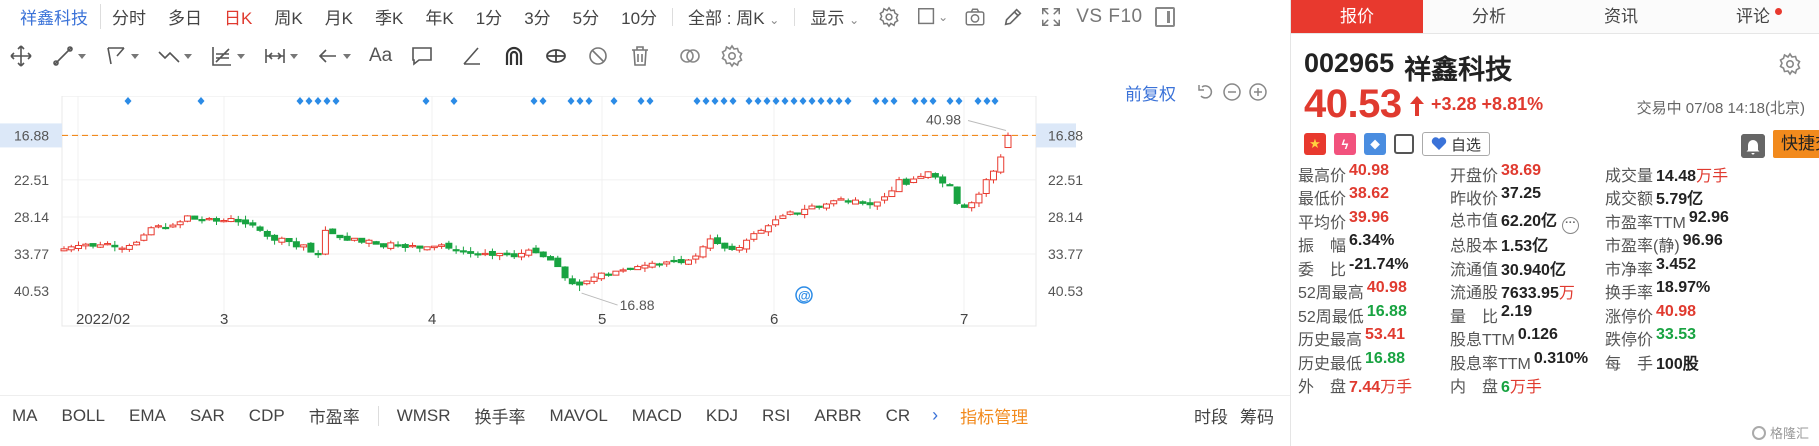  Describe the element at coordinates (537, 16) in the screenshot. I see `period-3min: 3分` at that location.